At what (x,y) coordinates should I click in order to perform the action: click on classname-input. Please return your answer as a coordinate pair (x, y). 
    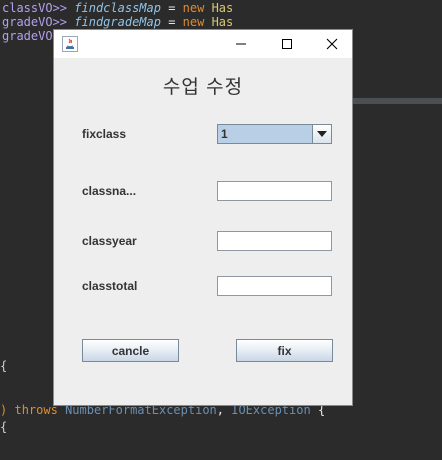
    Looking at the image, I should click on (274, 191).